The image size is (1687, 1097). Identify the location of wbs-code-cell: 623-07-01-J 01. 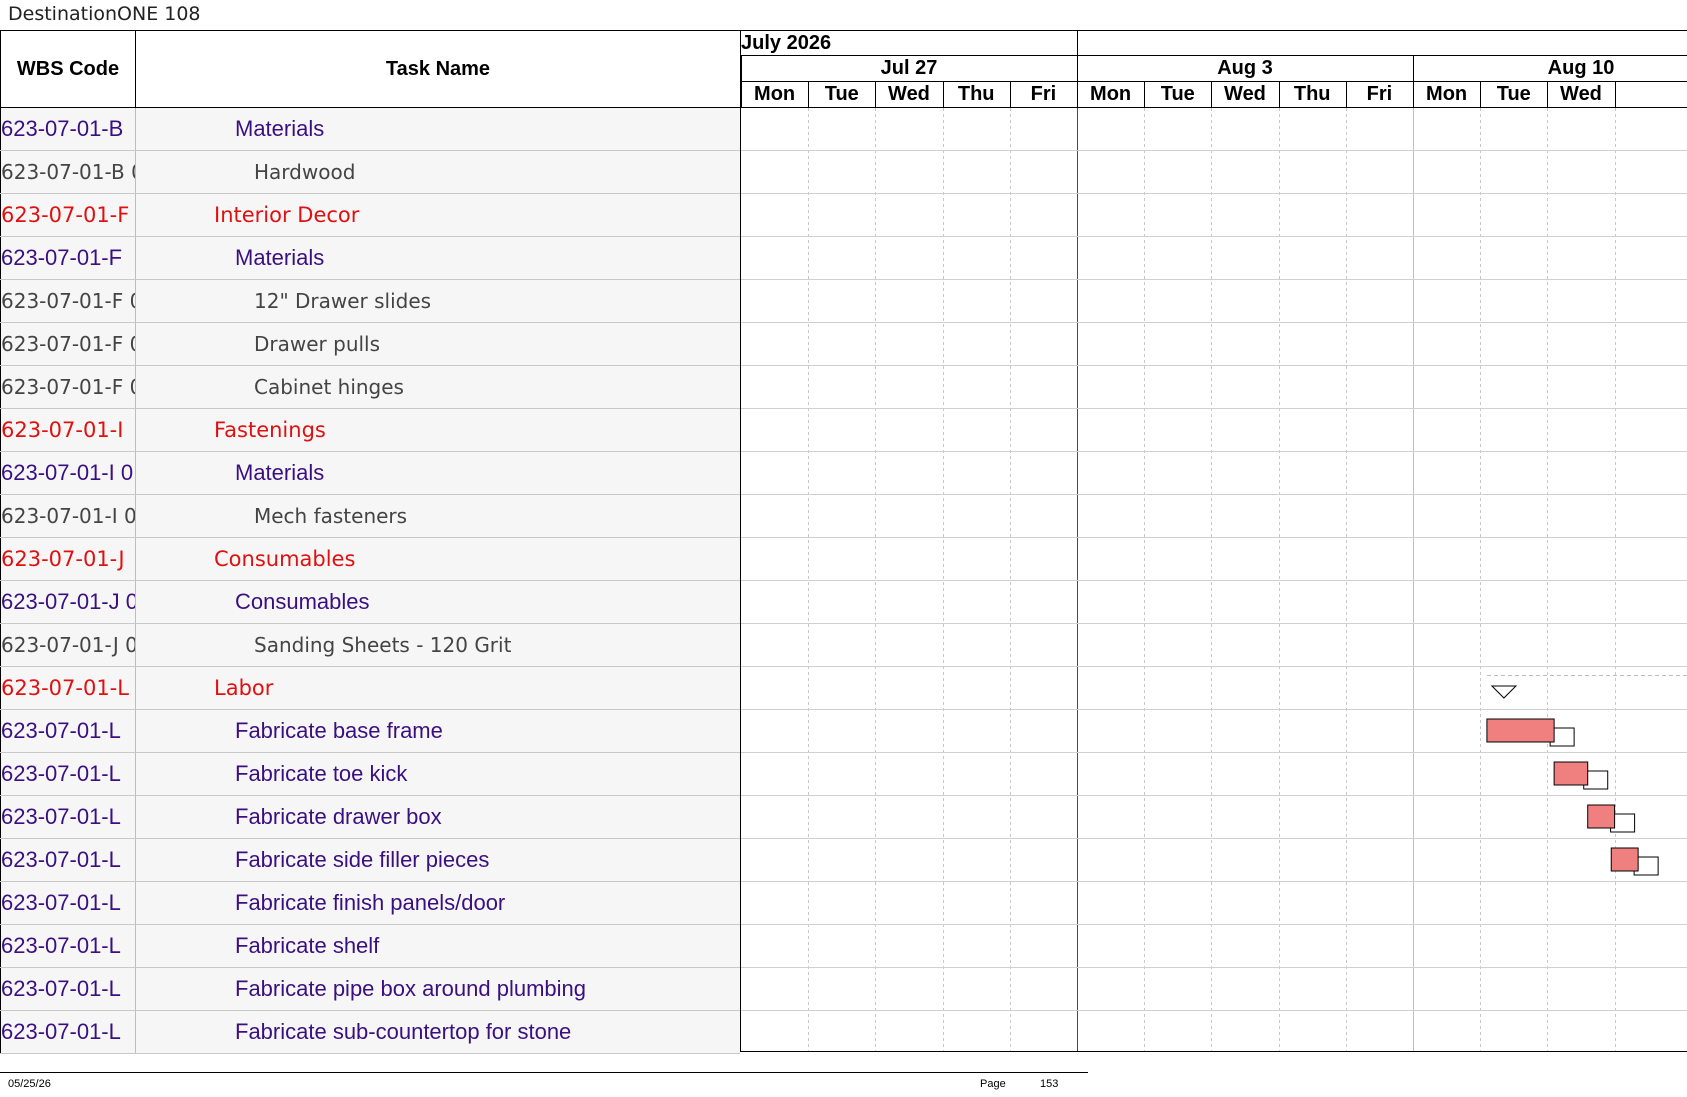
(68, 645).